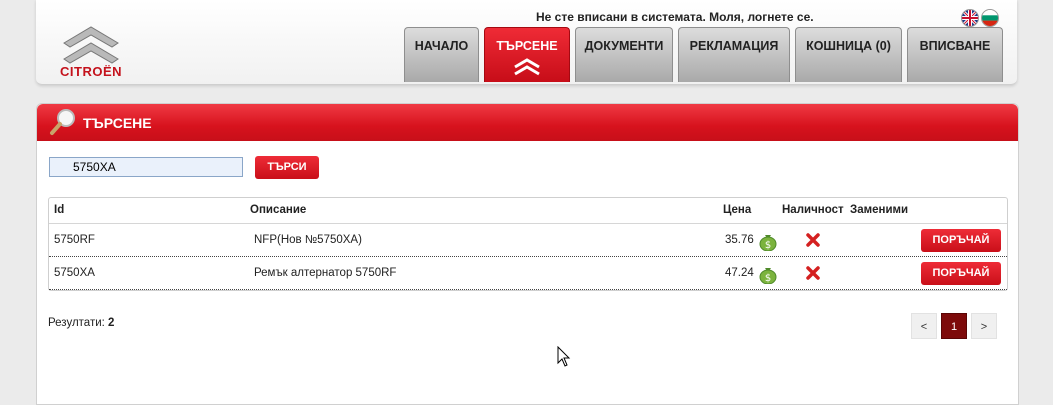 The width and height of the screenshot is (1053, 405). I want to click on brand-name: CITROËN, so click(91, 71).